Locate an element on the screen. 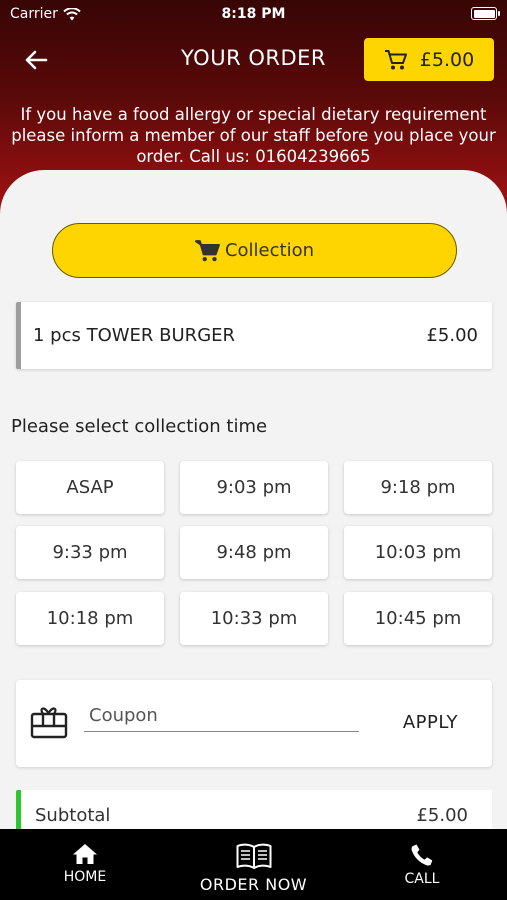  battery-icon is located at coordinates (485, 13).